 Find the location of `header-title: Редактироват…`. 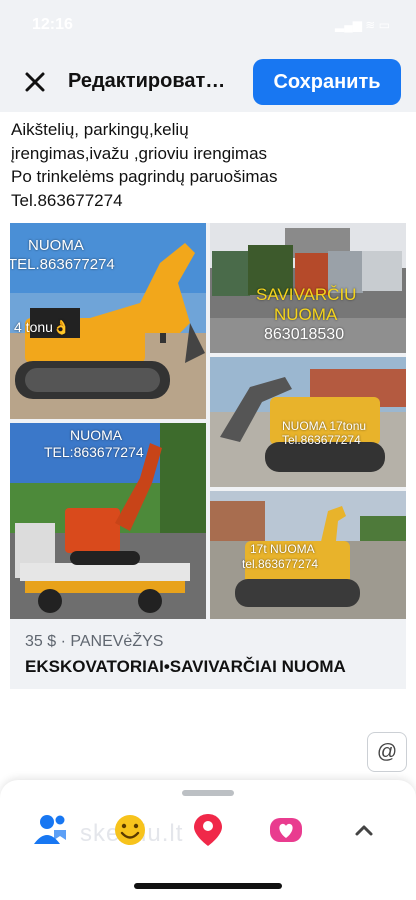

header-title: Редактироват… is located at coordinates (147, 81).